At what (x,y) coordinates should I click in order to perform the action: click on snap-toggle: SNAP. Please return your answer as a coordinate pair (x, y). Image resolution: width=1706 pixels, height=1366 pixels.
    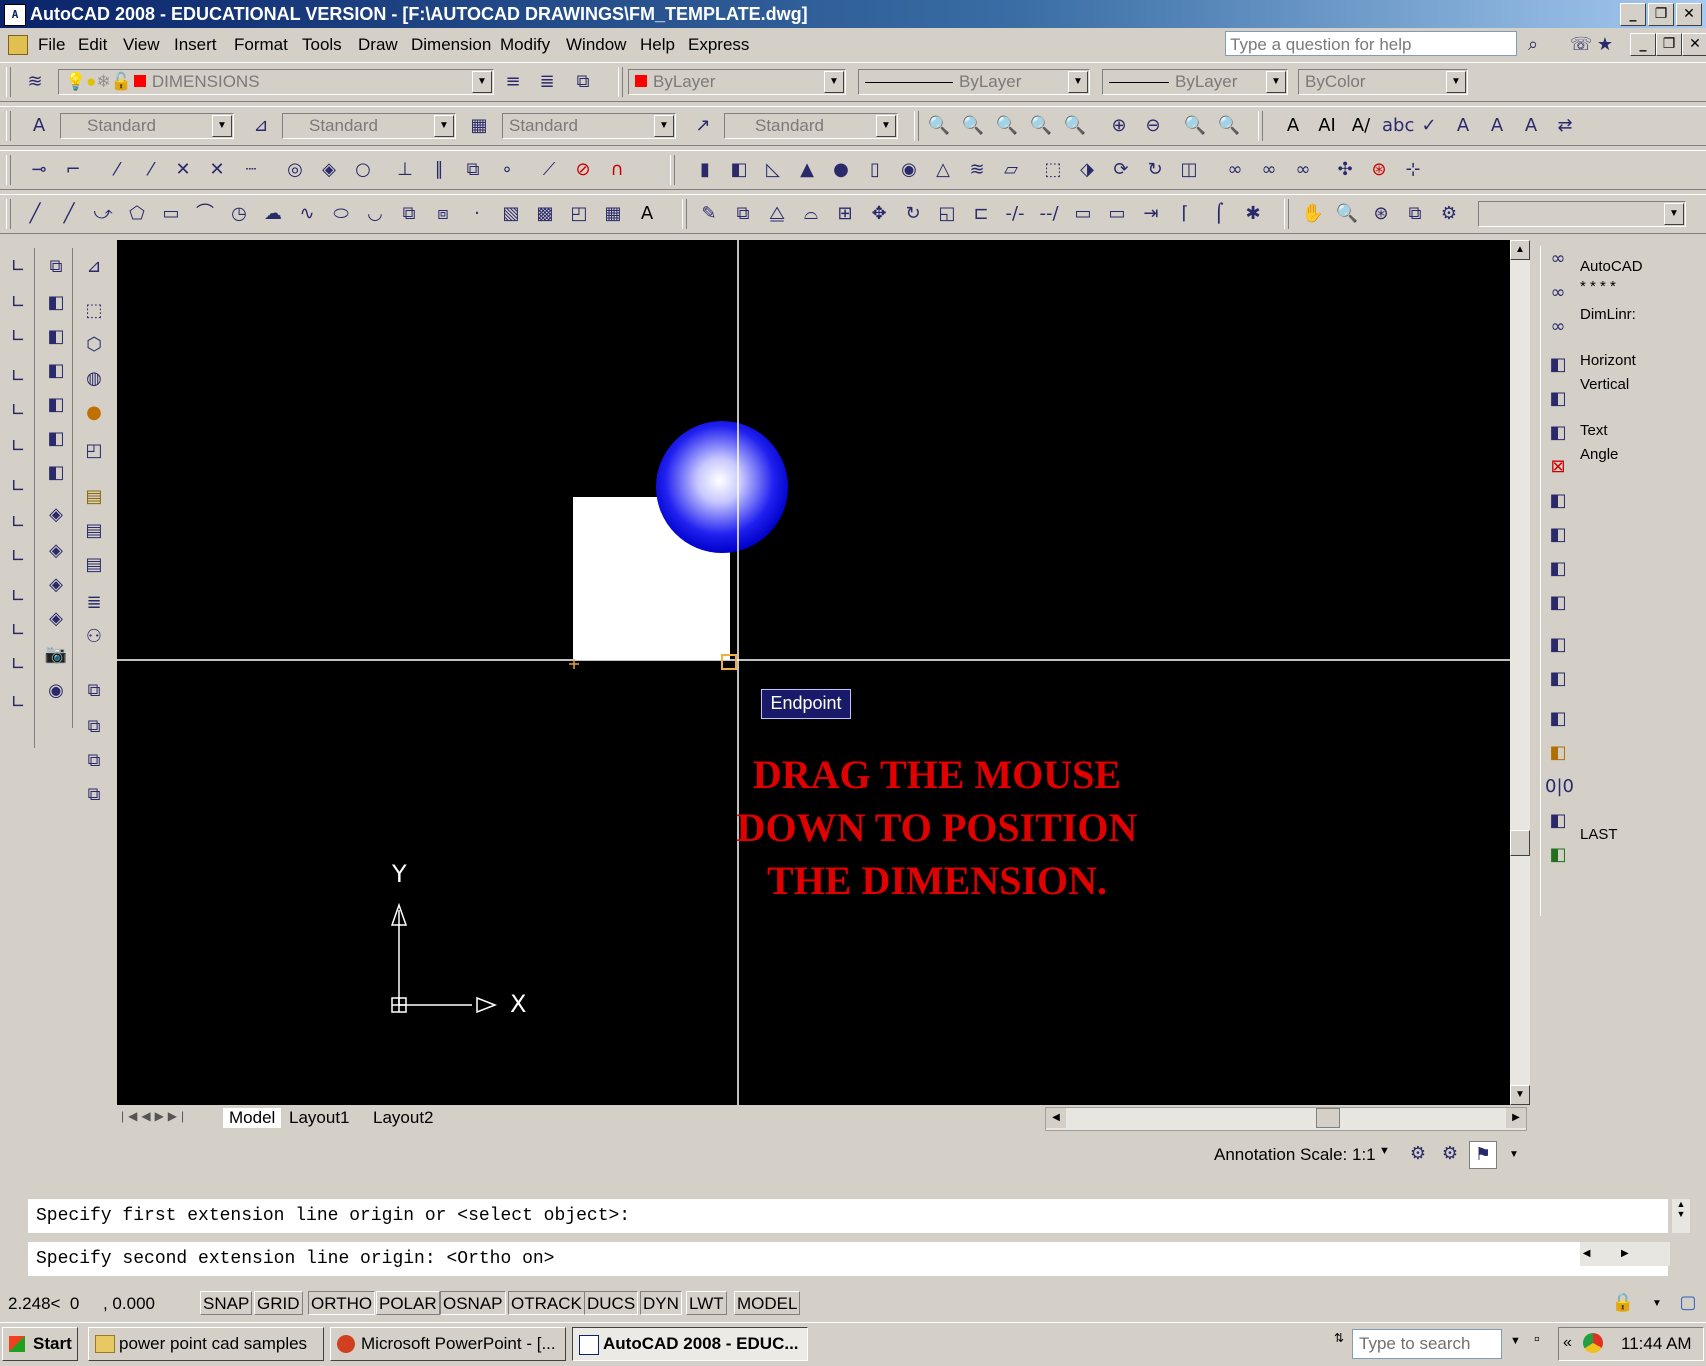
    Looking at the image, I should click on (226, 1303).